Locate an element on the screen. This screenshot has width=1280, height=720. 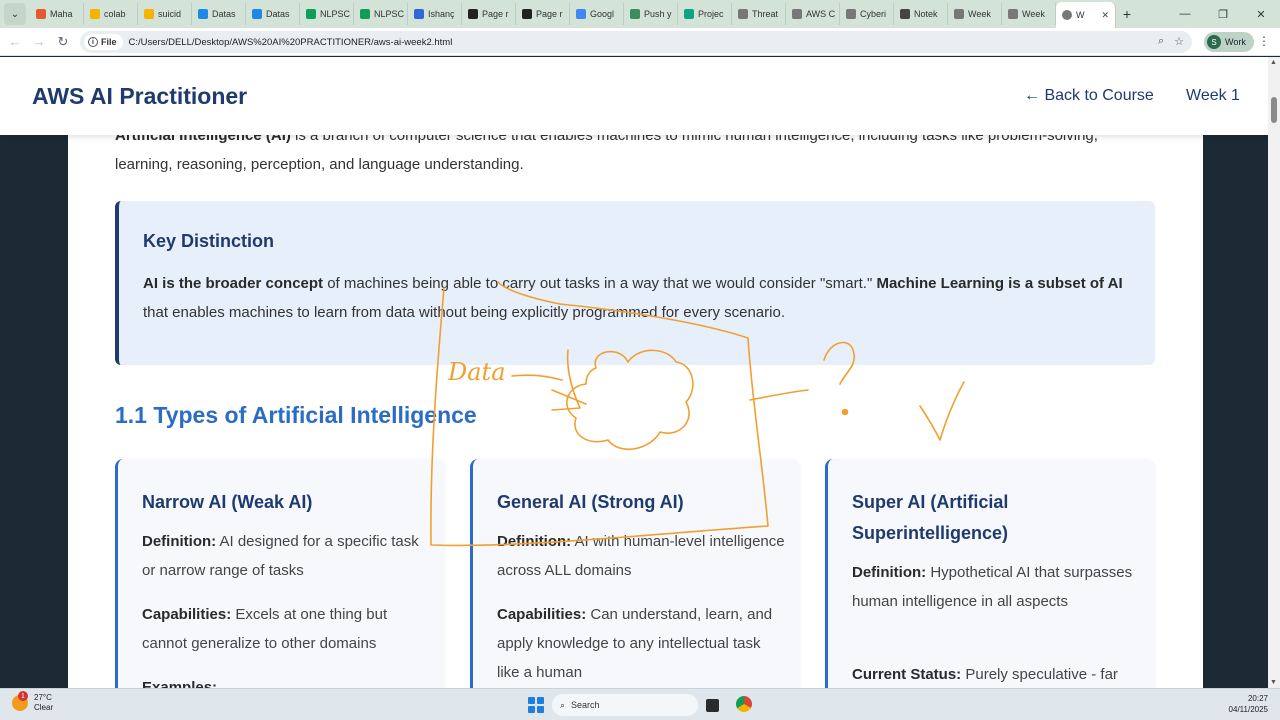
card-title: General AI (Strong AI) is located at coordinates (590, 502).